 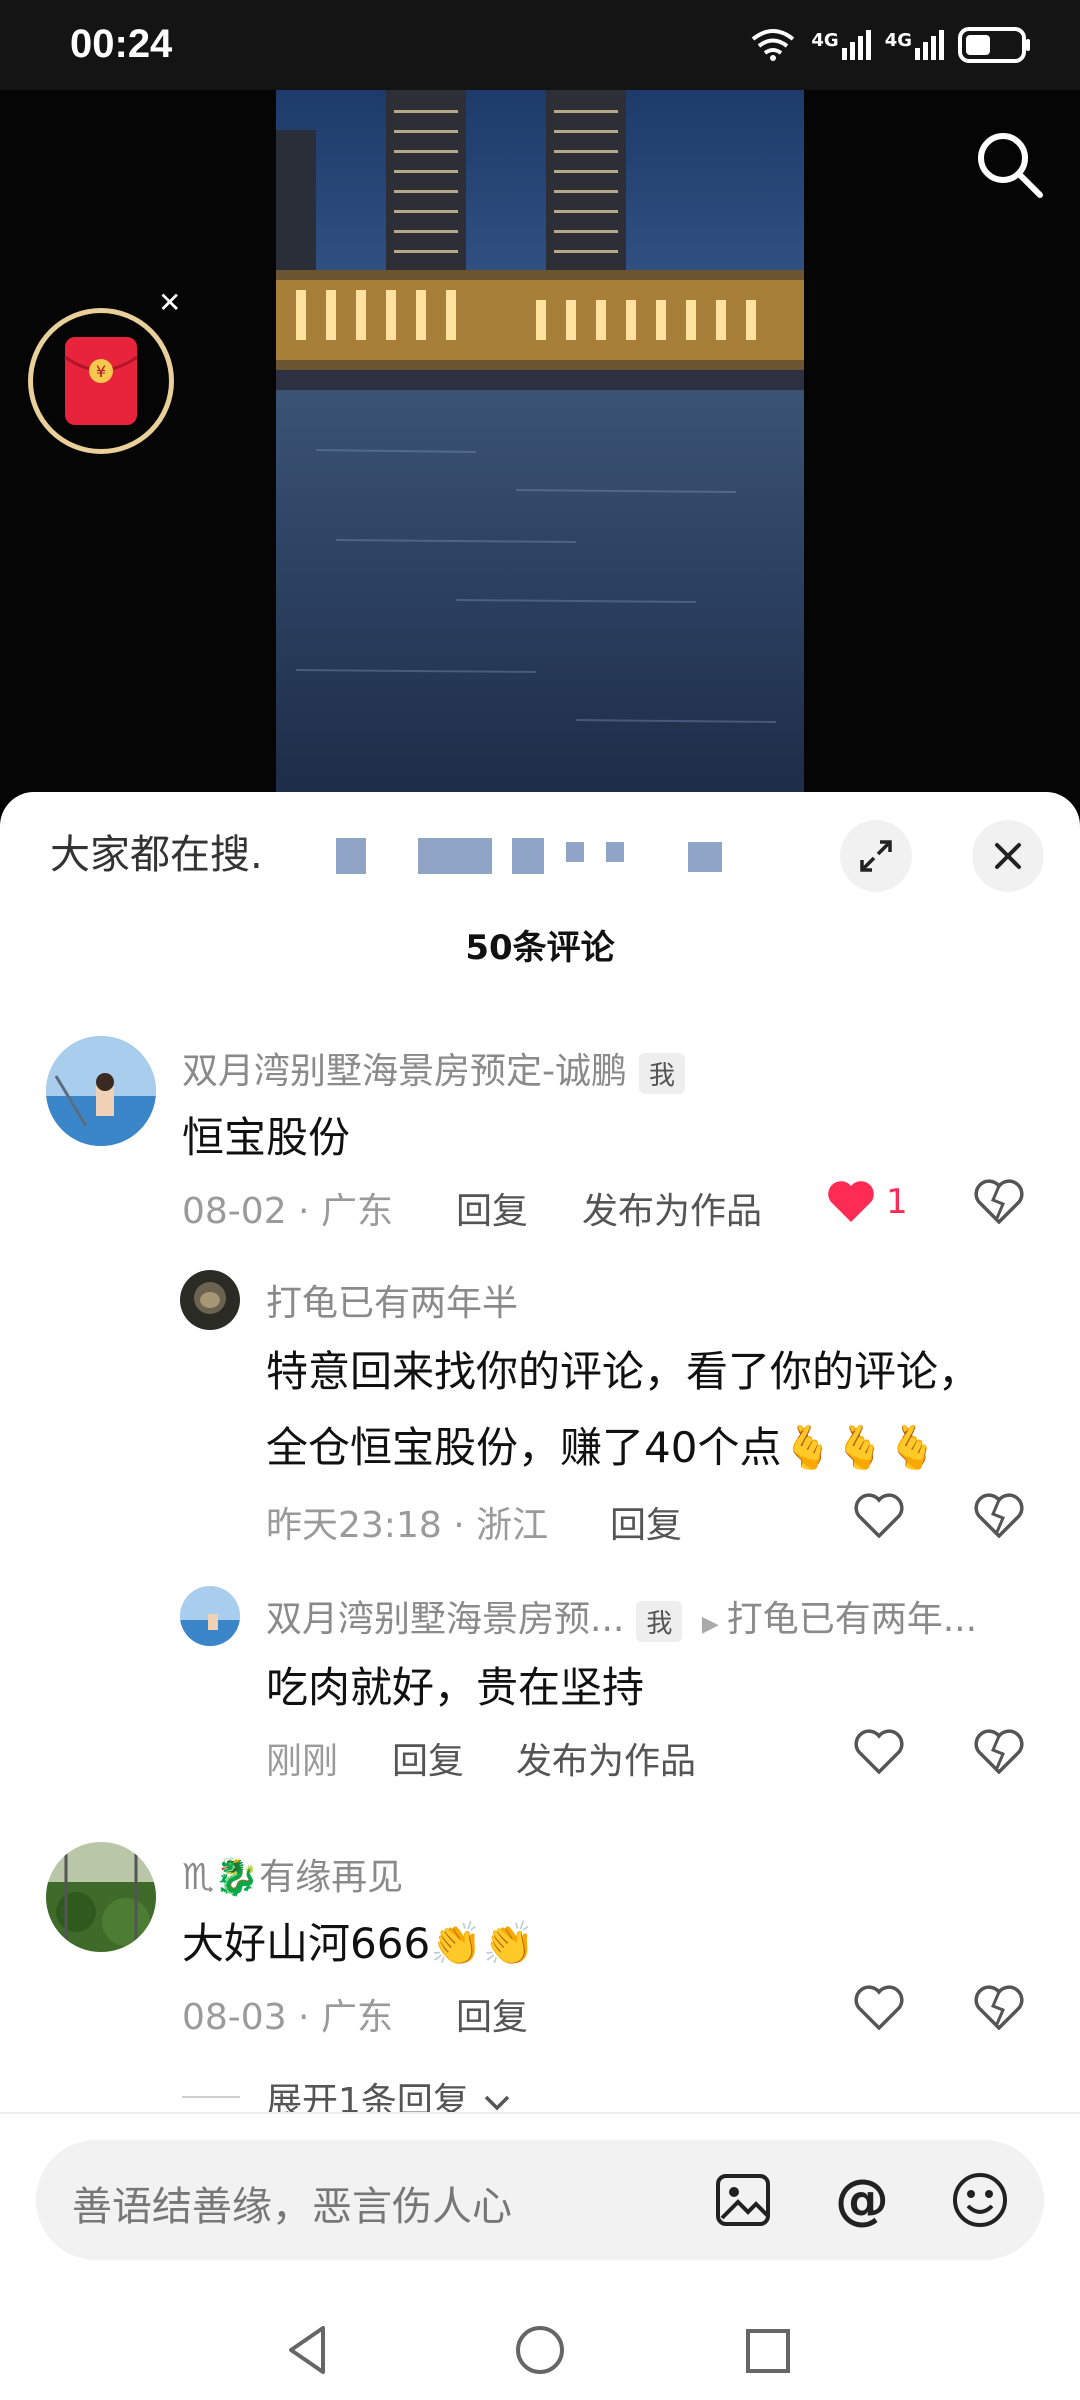 I want to click on comment-count-title: 50条评论, so click(x=540, y=948).